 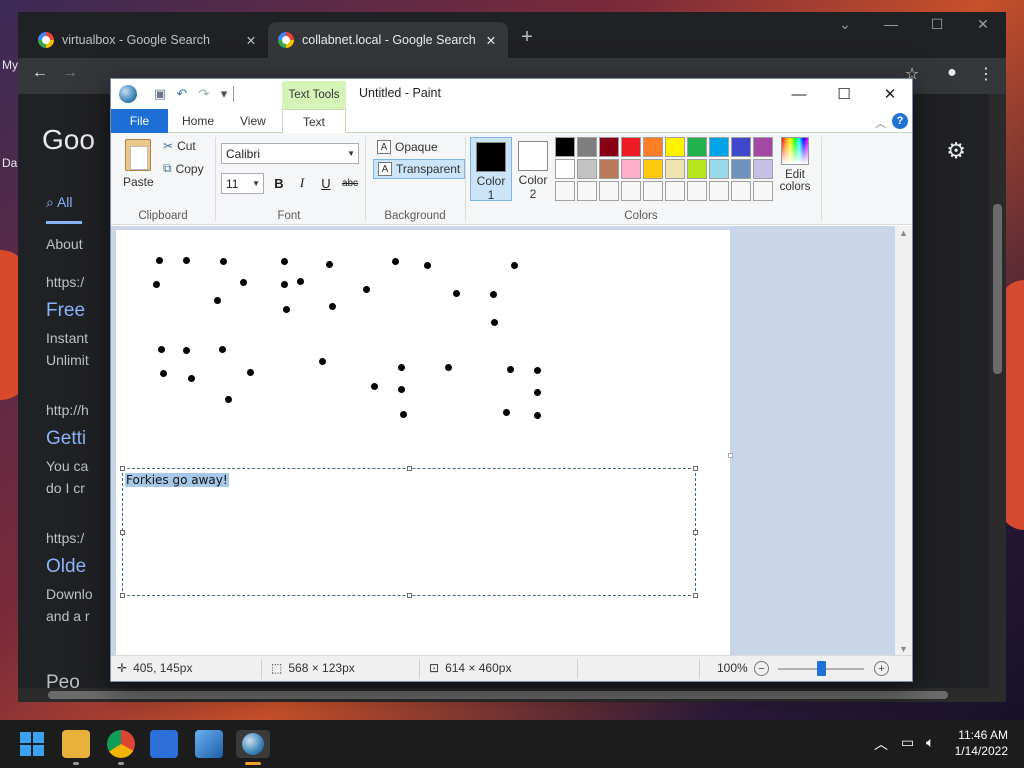 I want to click on zoom-in-icon: +, so click(x=881, y=668).